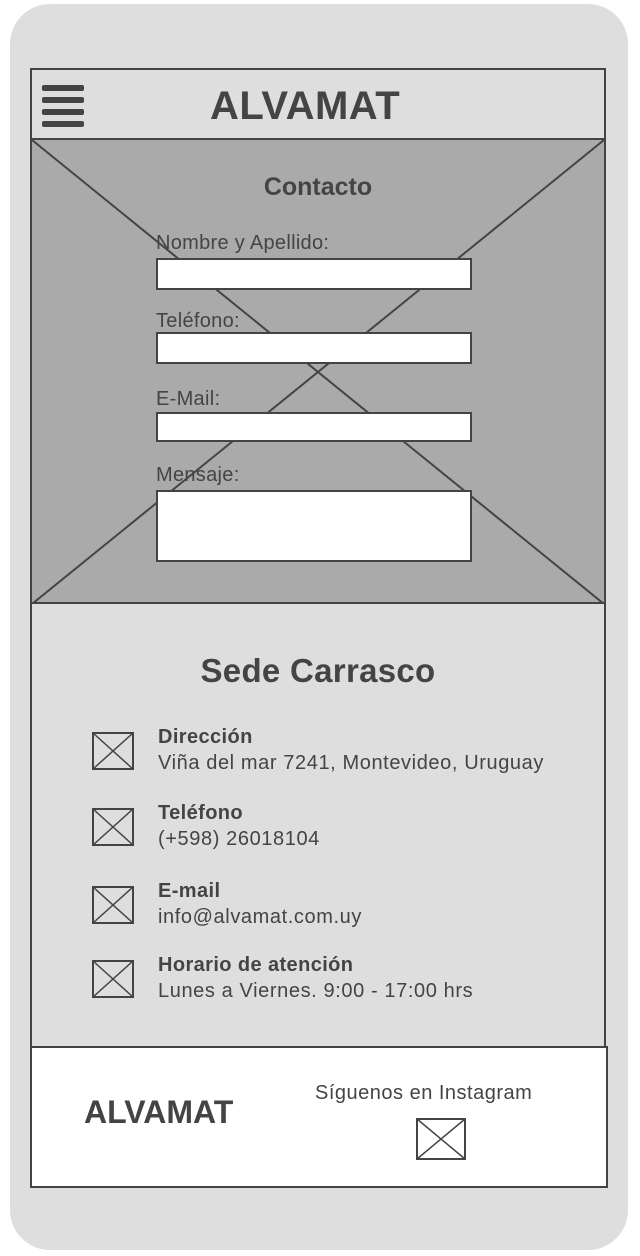 The image size is (640, 1256). I want to click on sede-title: Sede Carrasco, so click(318, 670).